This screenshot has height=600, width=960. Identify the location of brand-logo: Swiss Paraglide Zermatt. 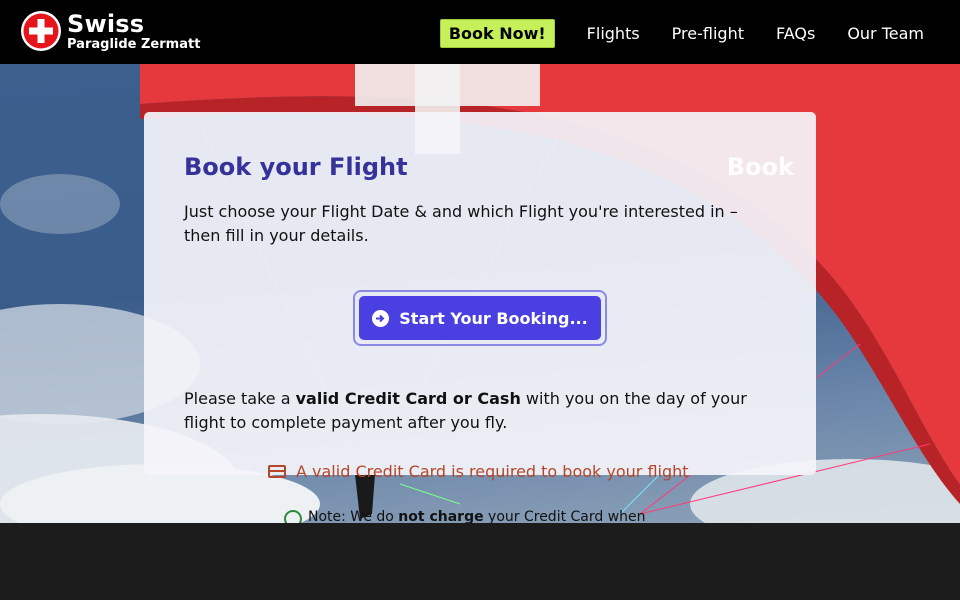
(110, 31).